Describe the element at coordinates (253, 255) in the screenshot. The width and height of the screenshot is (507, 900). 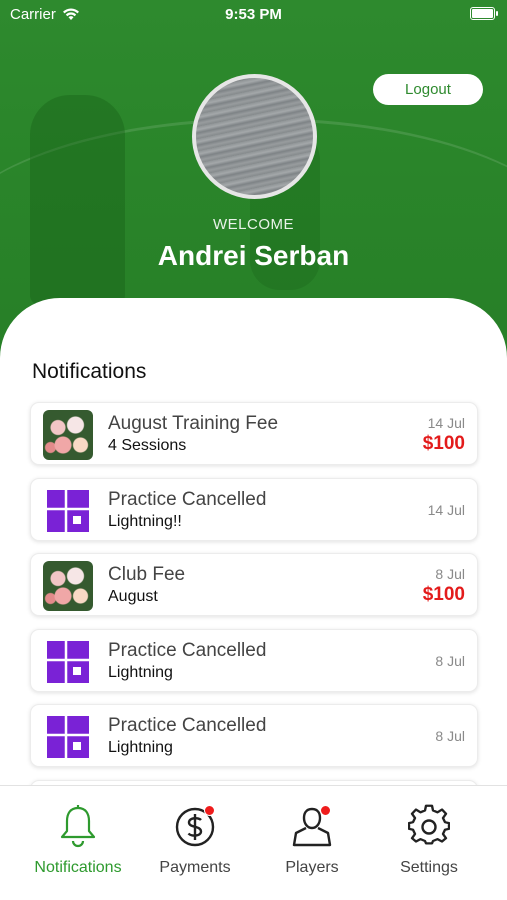
I see `user-name: Andrei Serban` at that location.